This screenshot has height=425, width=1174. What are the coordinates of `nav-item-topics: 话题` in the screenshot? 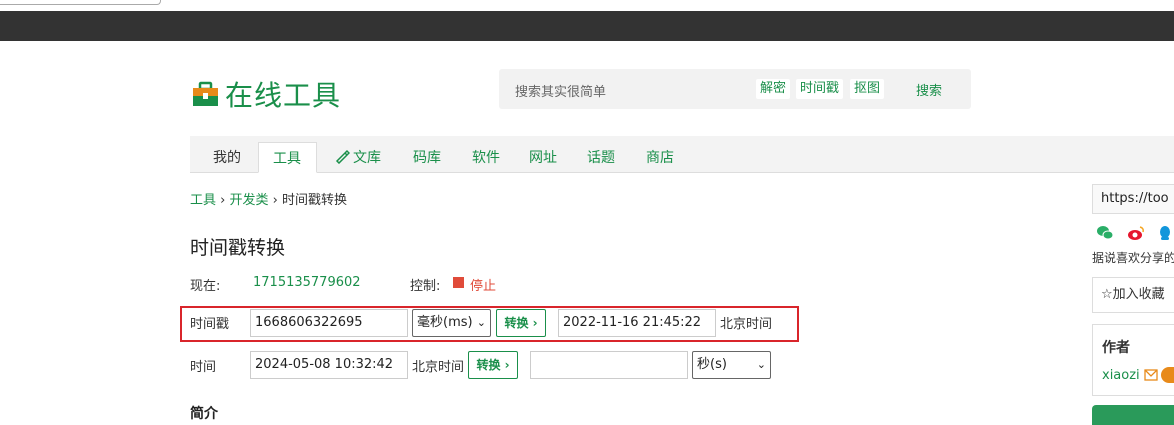 It's located at (601, 157).